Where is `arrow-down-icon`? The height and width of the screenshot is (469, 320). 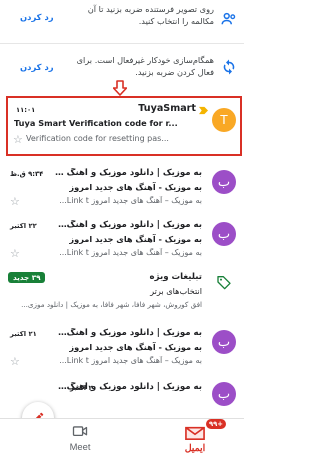
arrow-down-icon is located at coordinates (120, 88).